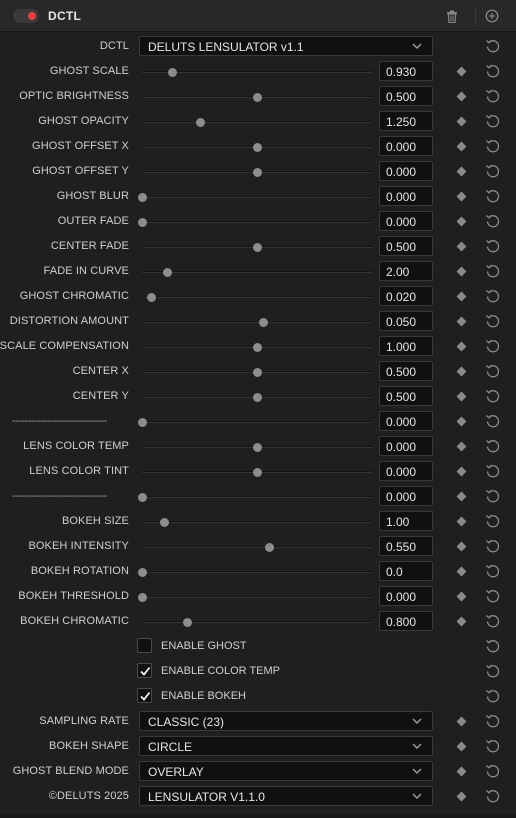  I want to click on dropdown-select: CIRCLE, so click(286, 746).